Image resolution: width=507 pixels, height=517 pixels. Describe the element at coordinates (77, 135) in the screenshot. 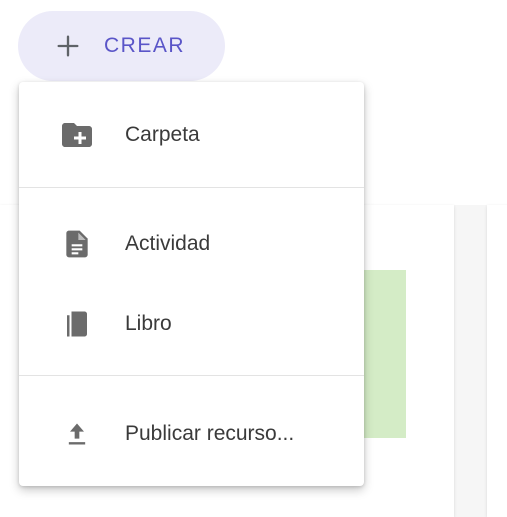

I see `folder-add-icon` at that location.